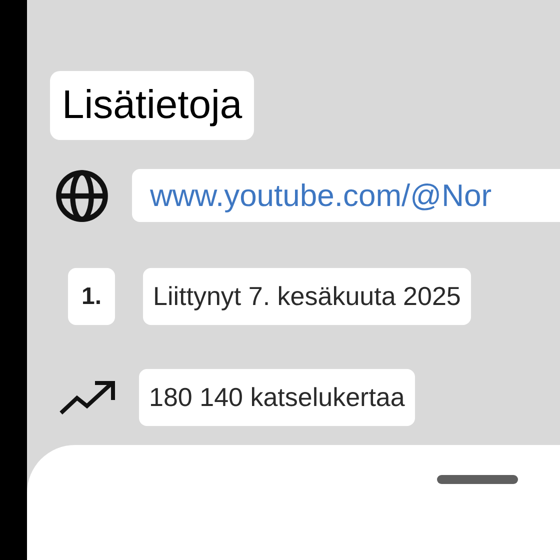 The width and height of the screenshot is (560, 560). I want to click on section-title: Lisätietoja, so click(152, 105).